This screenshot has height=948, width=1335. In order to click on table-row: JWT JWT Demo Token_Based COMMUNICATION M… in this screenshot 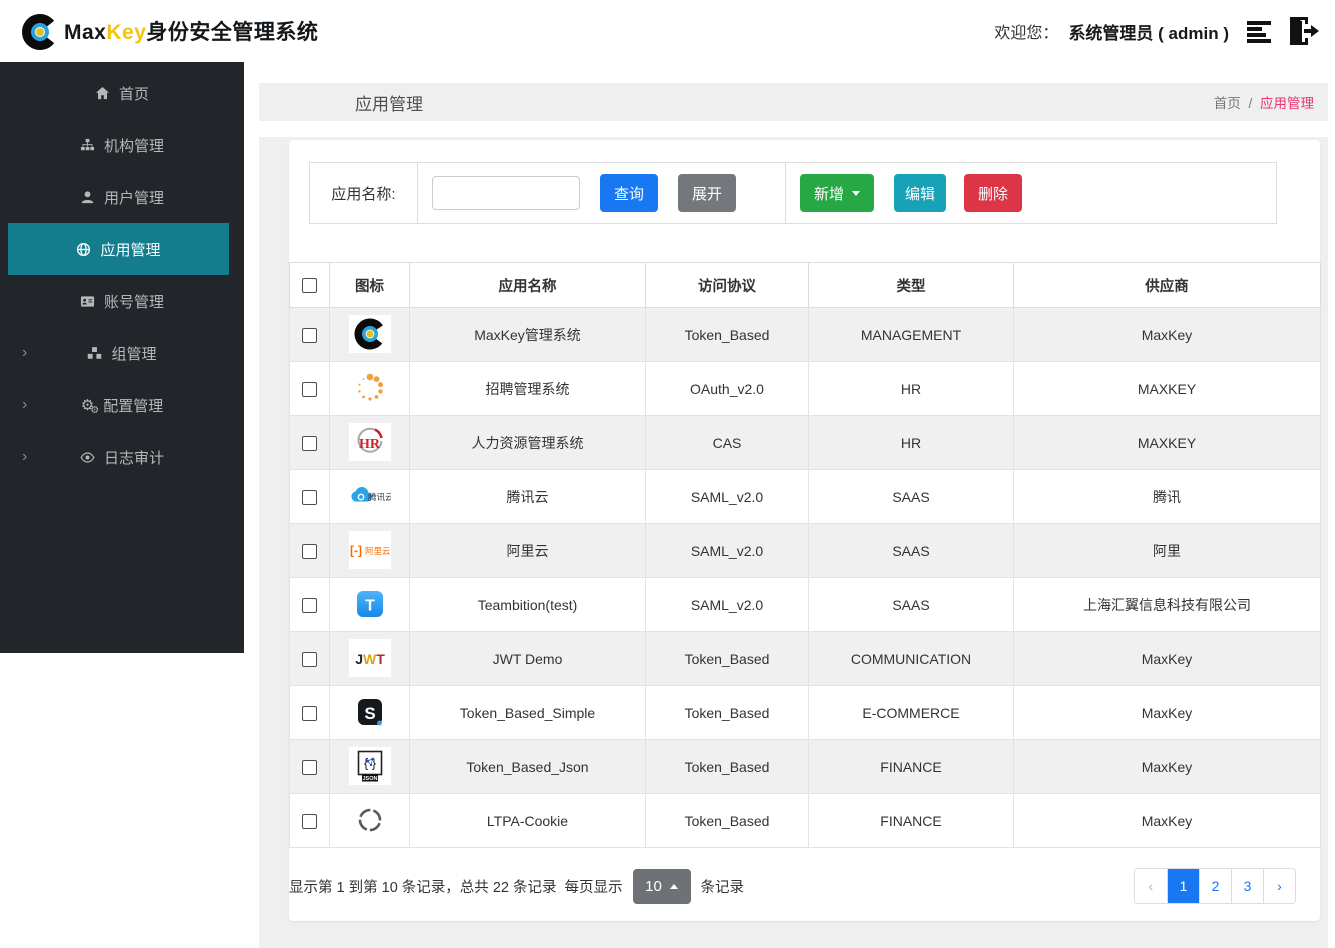, I will do `click(805, 658)`.